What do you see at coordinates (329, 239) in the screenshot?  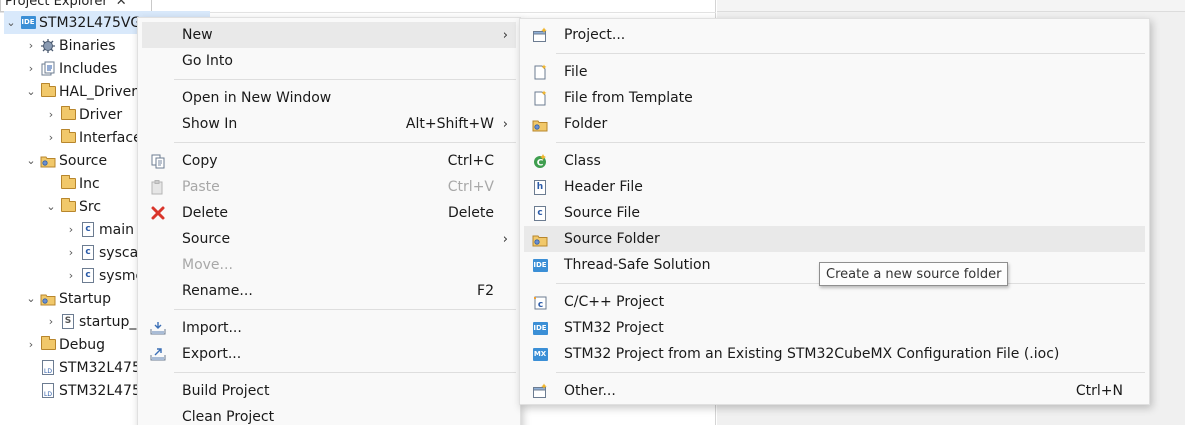 I see `menu-item-source: Source ›` at bounding box center [329, 239].